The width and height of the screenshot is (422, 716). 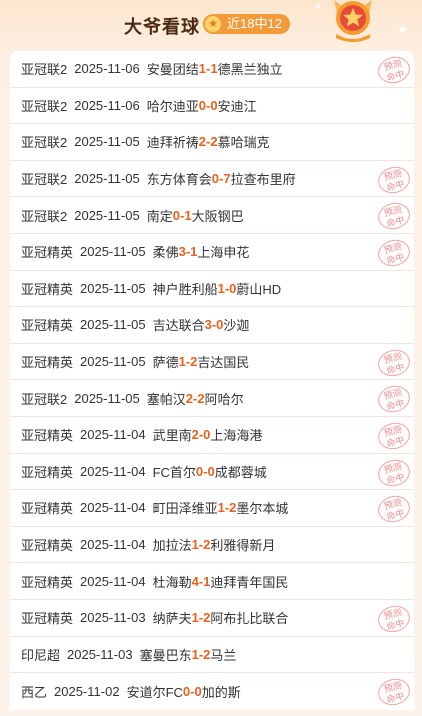 What do you see at coordinates (353, 21) in the screenshot?
I see `medal-icon` at bounding box center [353, 21].